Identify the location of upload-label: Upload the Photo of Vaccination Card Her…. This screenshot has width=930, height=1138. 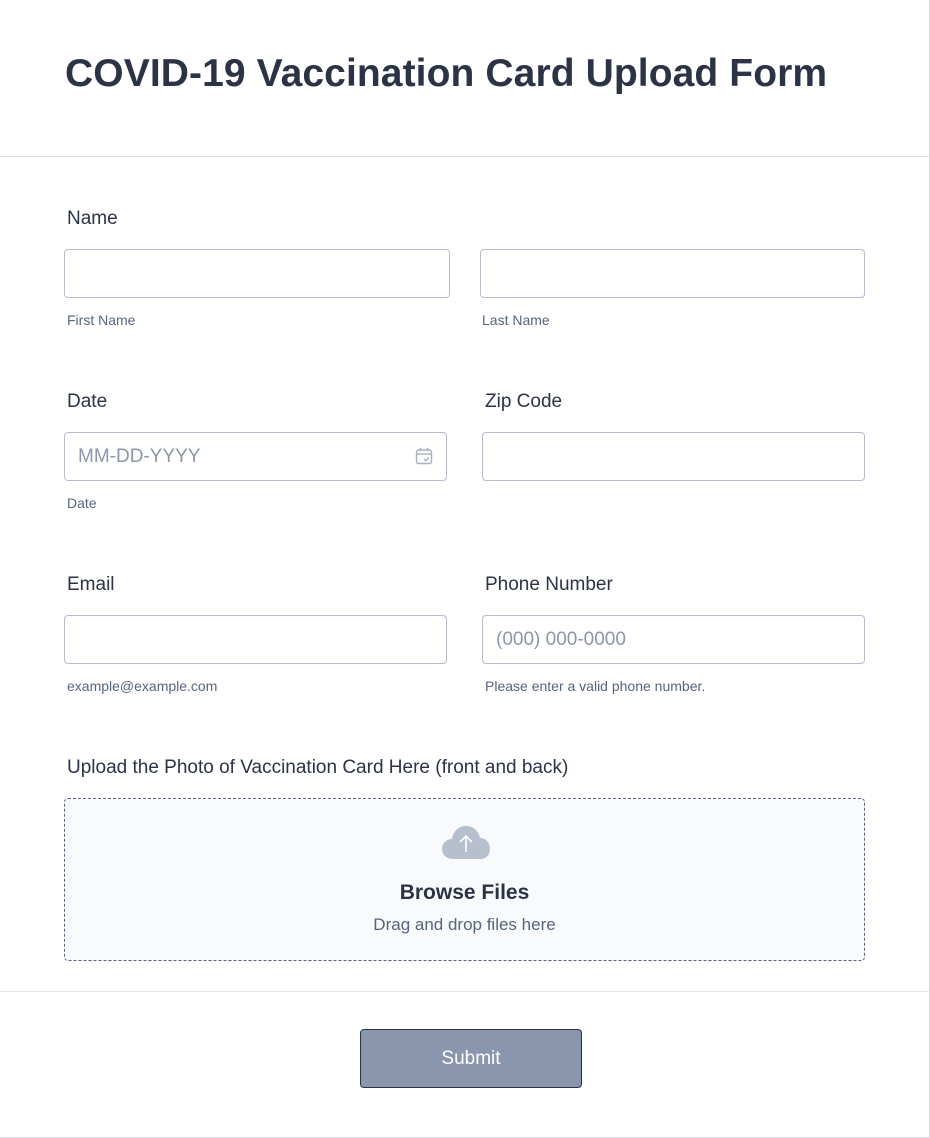
(318, 767).